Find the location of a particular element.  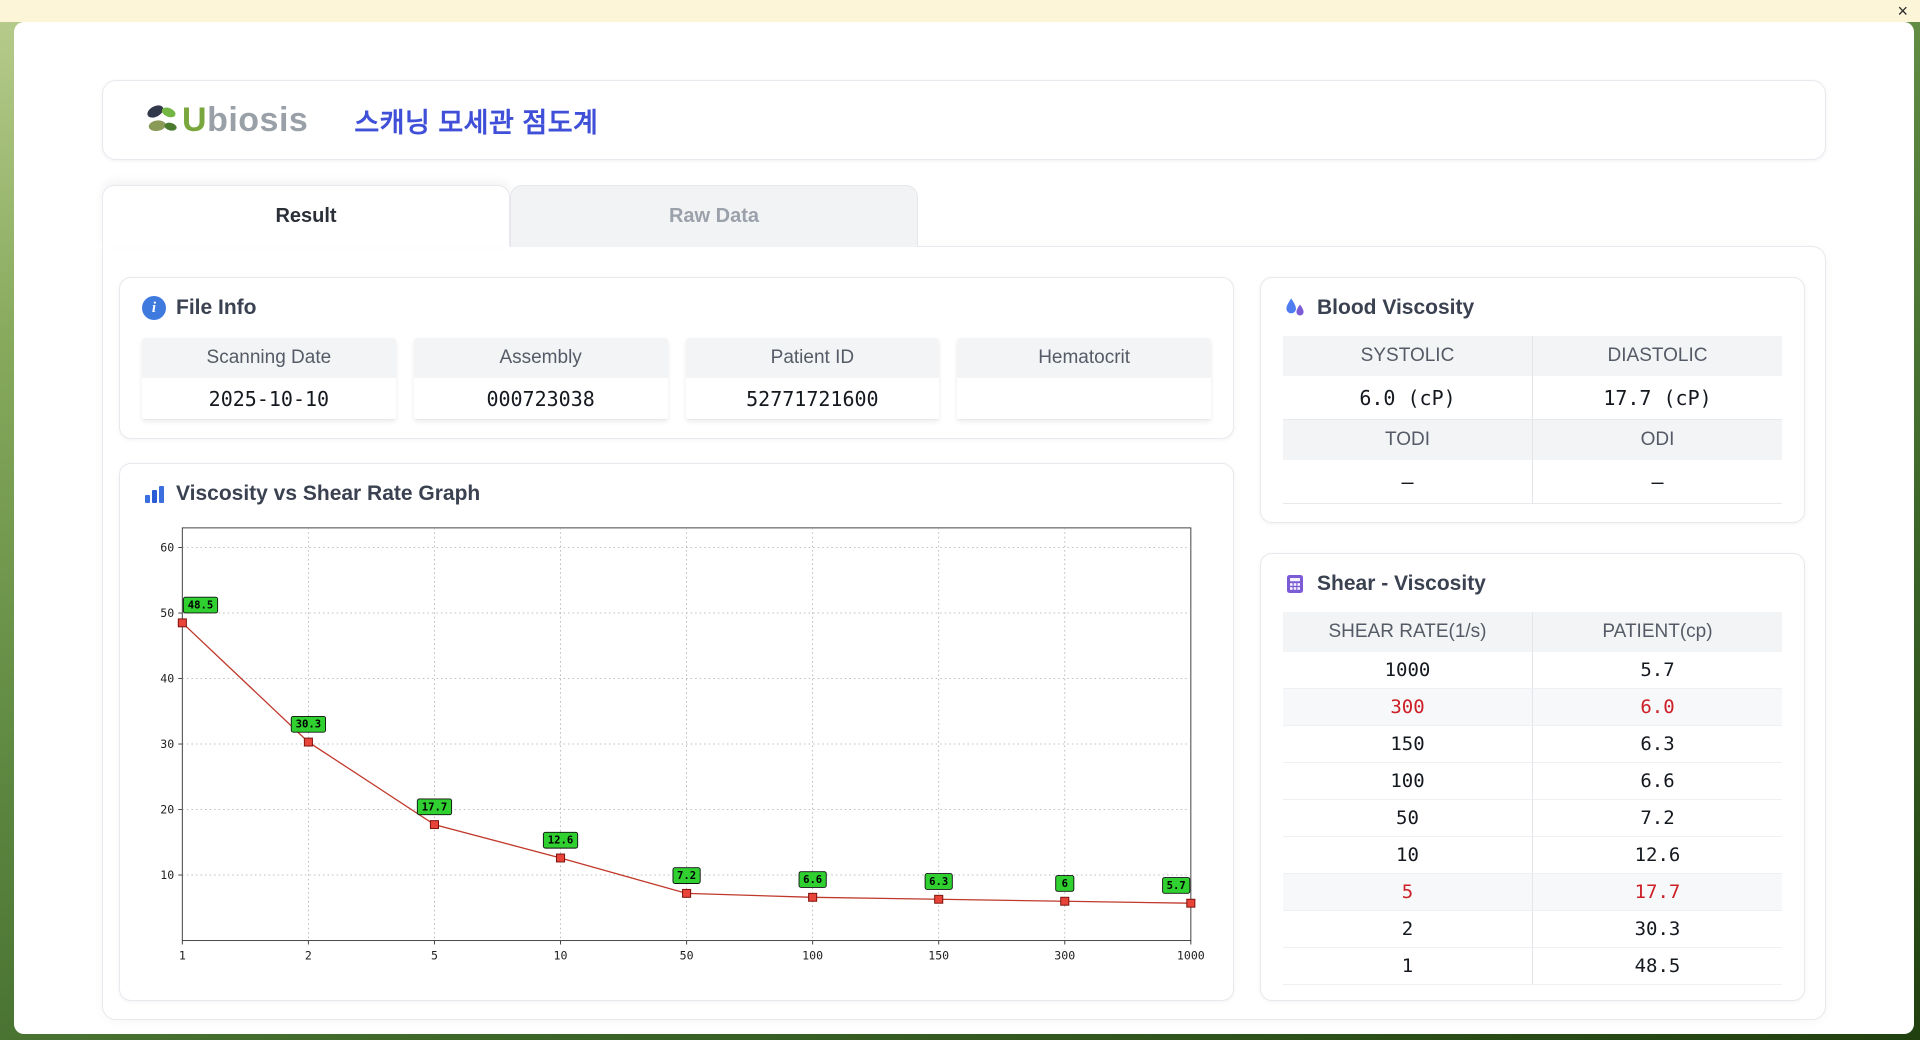

patient-cell: 6.3 is located at coordinates (1657, 744).